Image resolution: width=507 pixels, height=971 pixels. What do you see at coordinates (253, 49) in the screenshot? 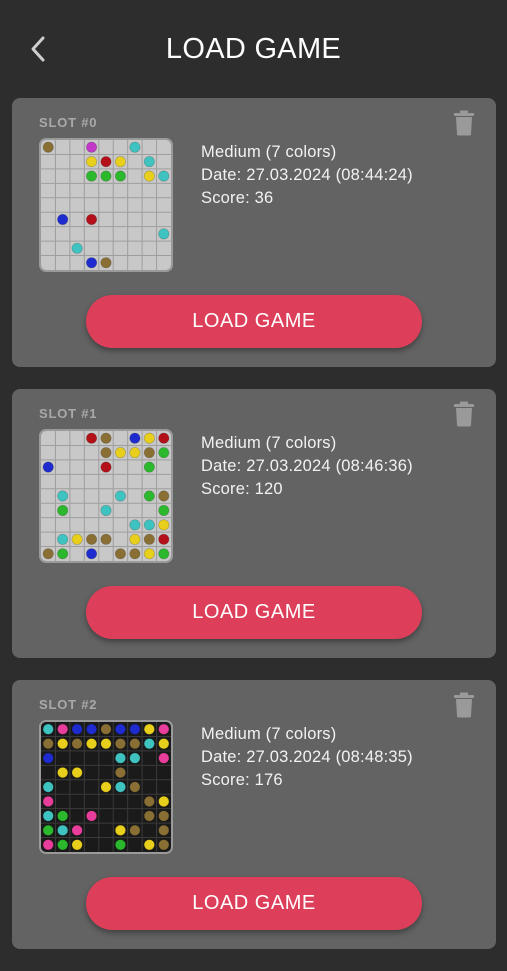
I see `page-title: LOAD GAME` at bounding box center [253, 49].